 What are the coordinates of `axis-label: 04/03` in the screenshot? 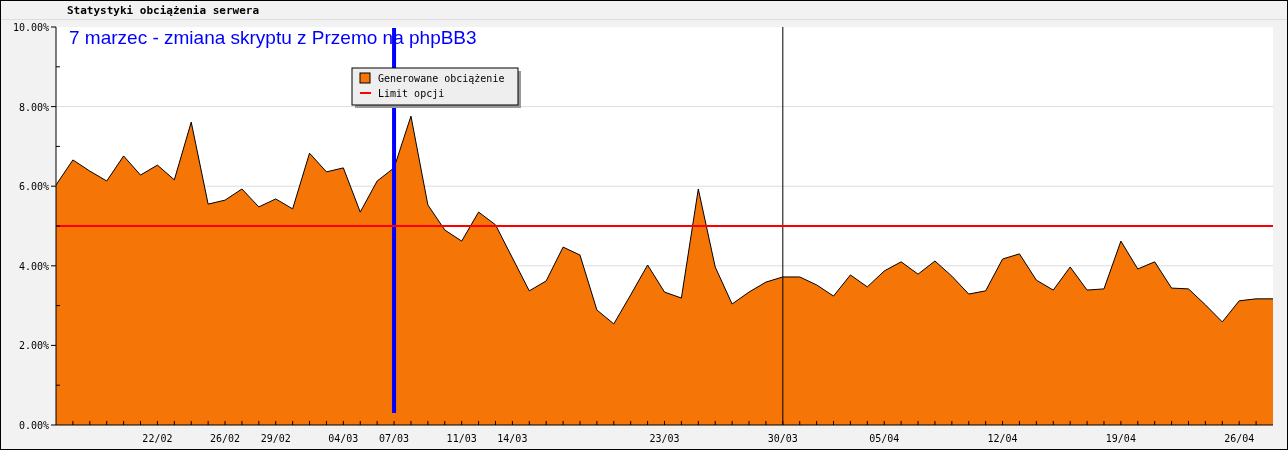 It's located at (343, 438).